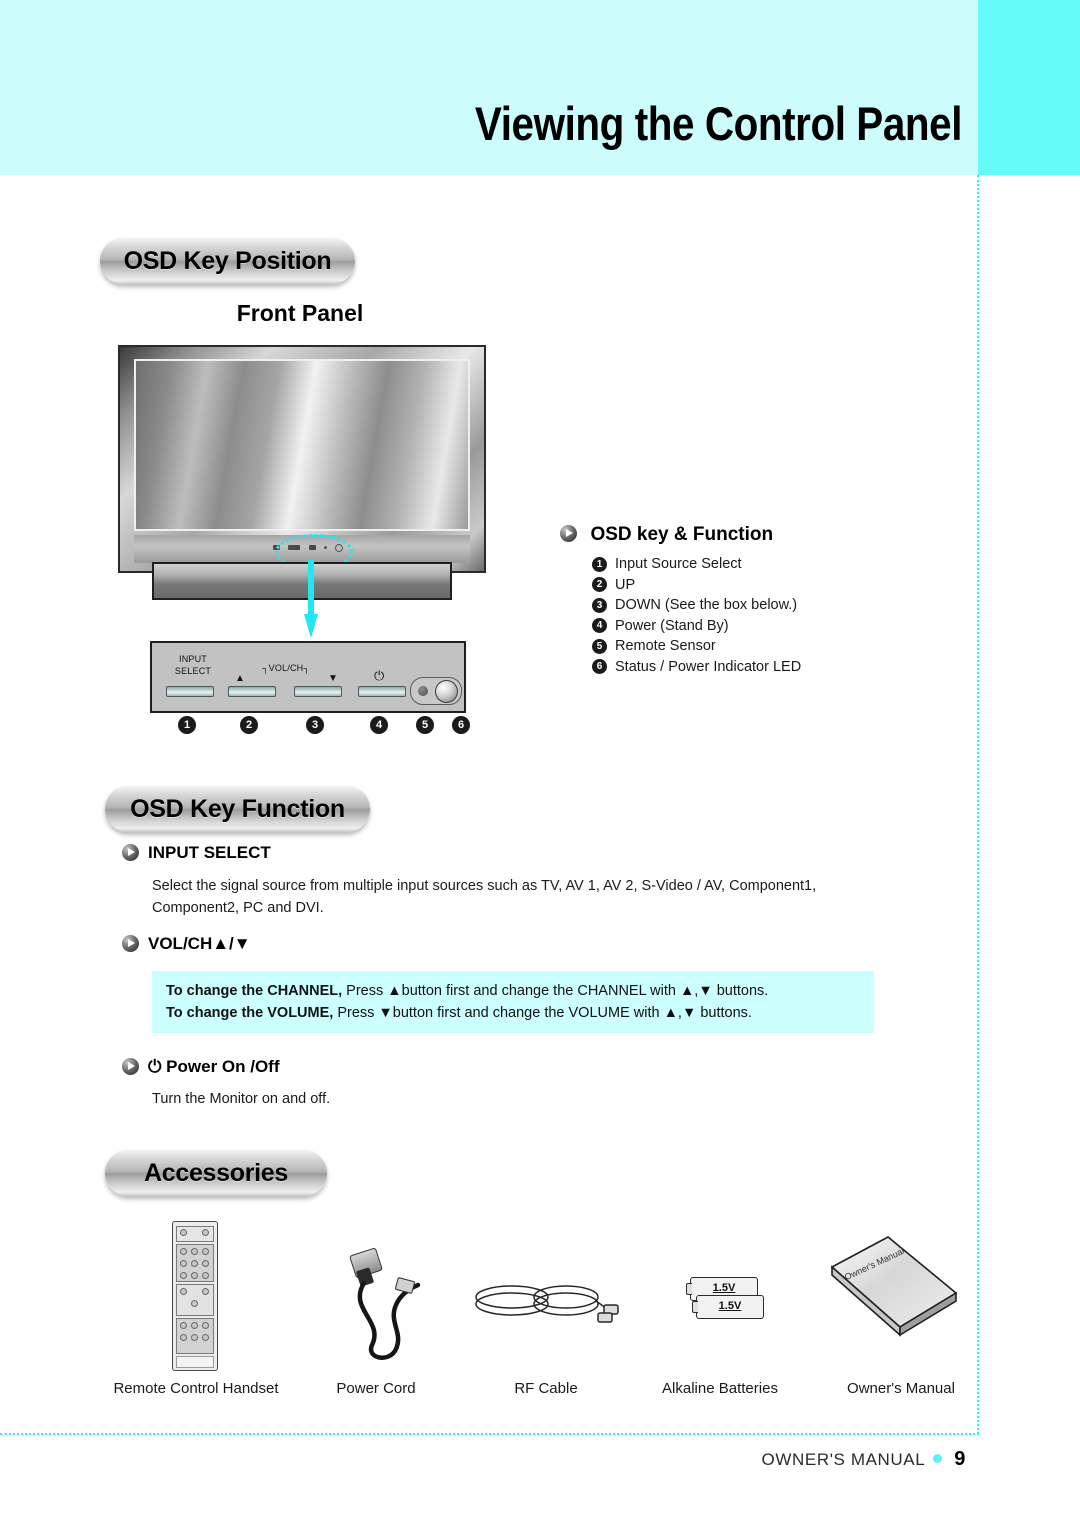  What do you see at coordinates (708, 666) in the screenshot?
I see `list-item-label: Status / Power Indicator LED` at bounding box center [708, 666].